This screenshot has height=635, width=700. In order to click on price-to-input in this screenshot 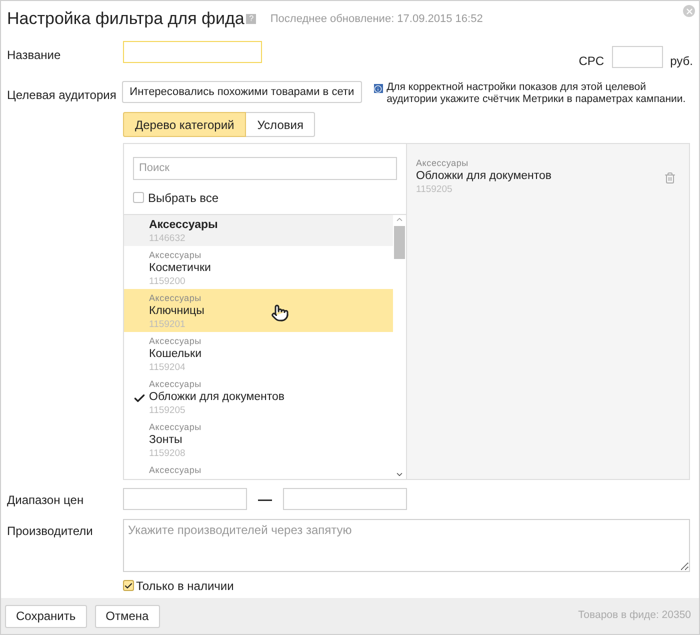, I will do `click(345, 499)`.